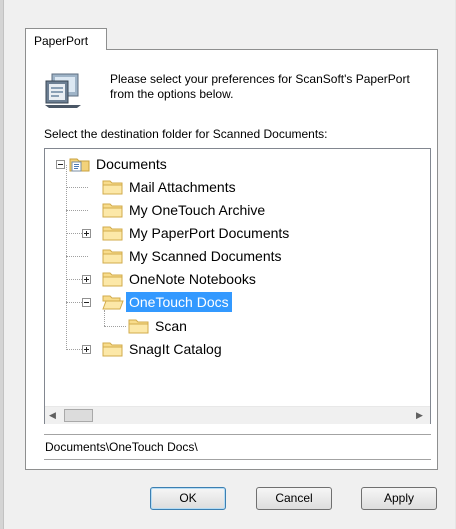 The image size is (456, 529). I want to click on tree-item-onetouch-docs: OneTouch Docs, so click(167, 302).